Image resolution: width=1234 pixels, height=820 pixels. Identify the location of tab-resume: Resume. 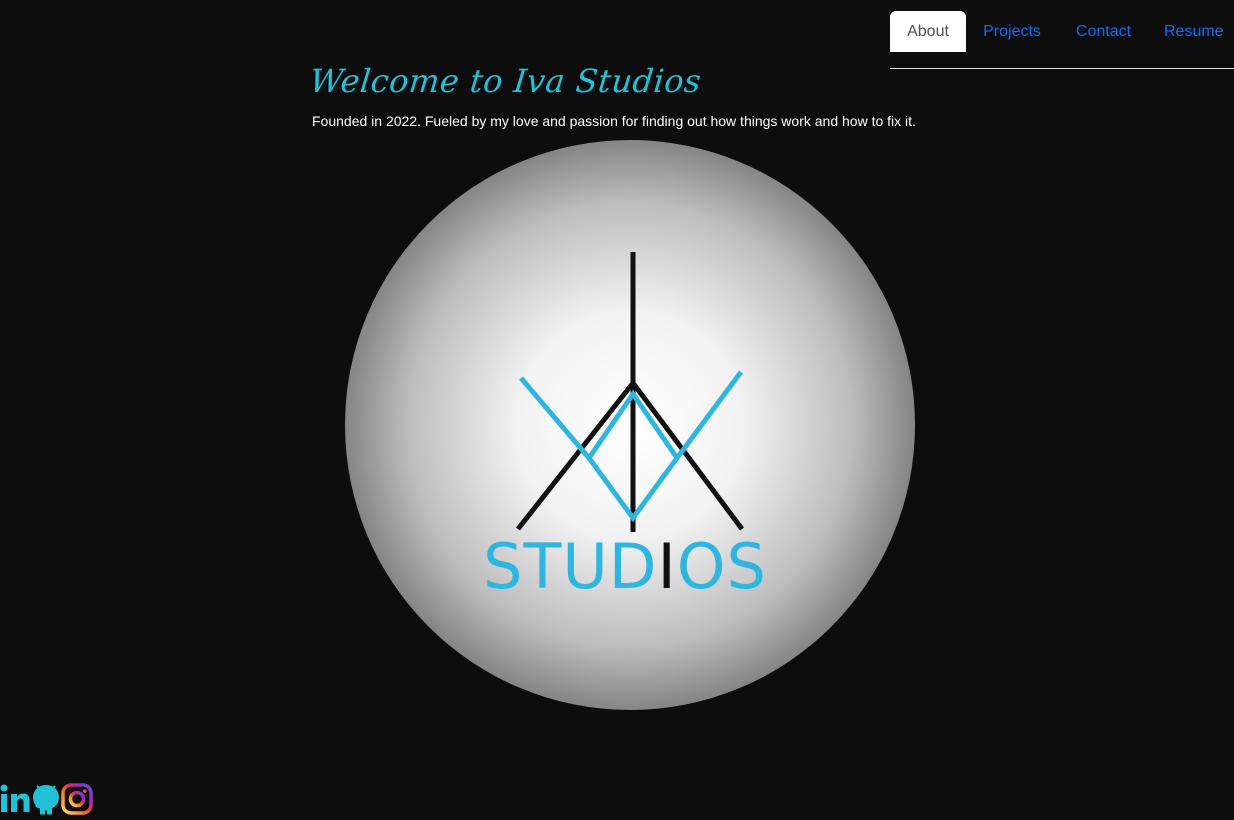
(1191, 31).